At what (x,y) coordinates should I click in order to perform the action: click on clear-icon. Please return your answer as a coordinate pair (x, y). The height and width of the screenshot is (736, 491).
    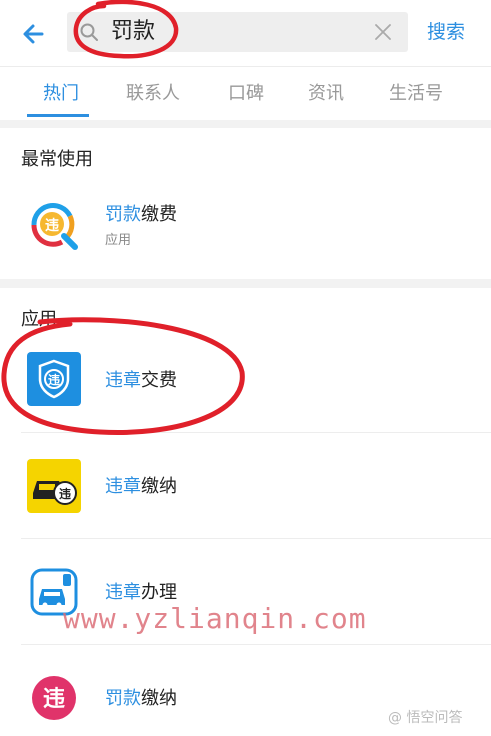
    Looking at the image, I should click on (383, 32).